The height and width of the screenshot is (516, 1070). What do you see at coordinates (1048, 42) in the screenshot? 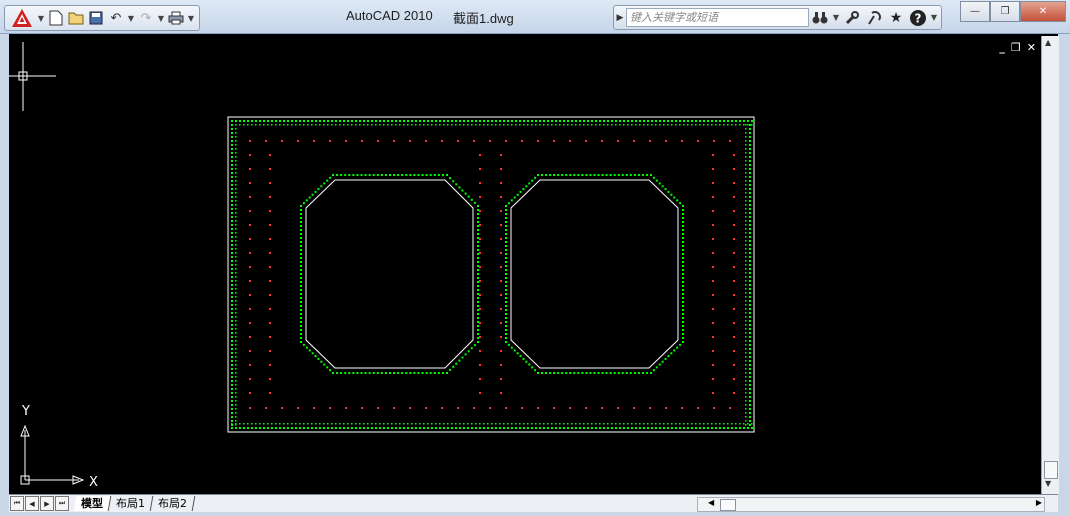
I see `scroll-up-icon: ▲` at bounding box center [1048, 42].